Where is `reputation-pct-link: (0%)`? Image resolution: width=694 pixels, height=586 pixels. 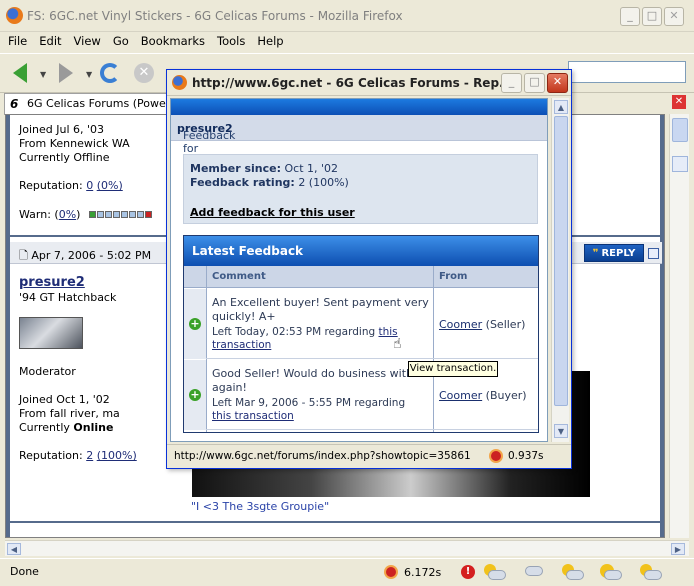 reputation-pct-link: (0%) is located at coordinates (110, 185).